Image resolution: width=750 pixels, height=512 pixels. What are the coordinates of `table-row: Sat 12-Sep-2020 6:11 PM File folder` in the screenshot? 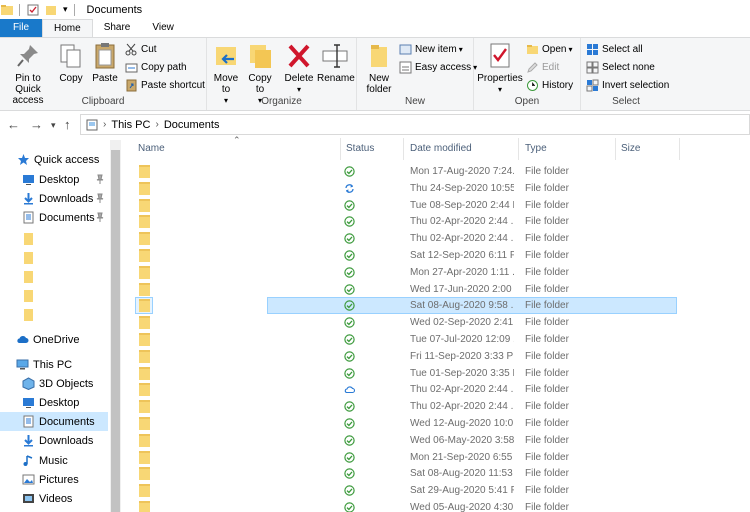 It's located at (435, 255).